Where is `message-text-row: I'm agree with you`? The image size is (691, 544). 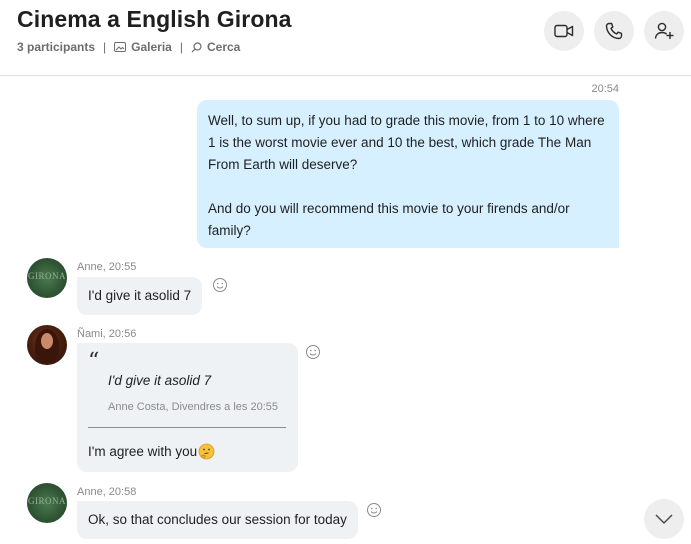 message-text-row: I'm agree with you is located at coordinates (151, 451).